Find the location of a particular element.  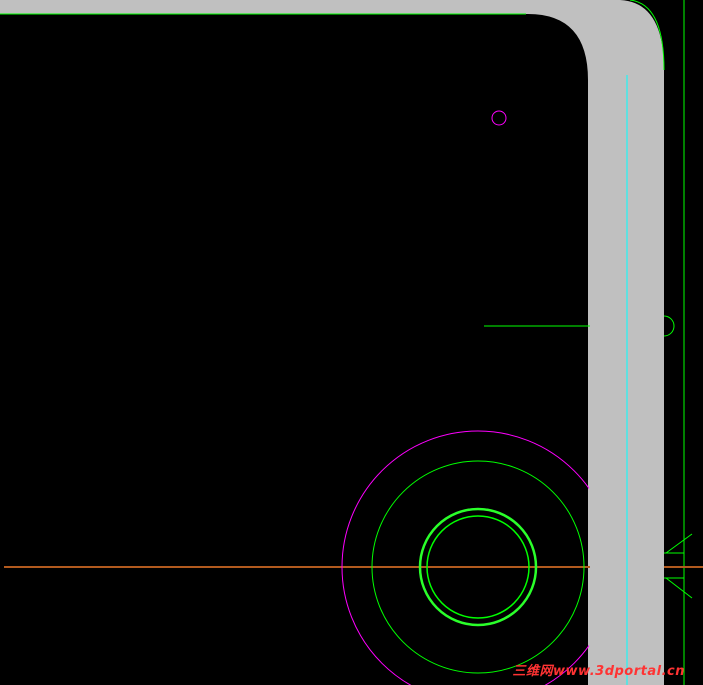

small-hole is located at coordinates (499, 118).